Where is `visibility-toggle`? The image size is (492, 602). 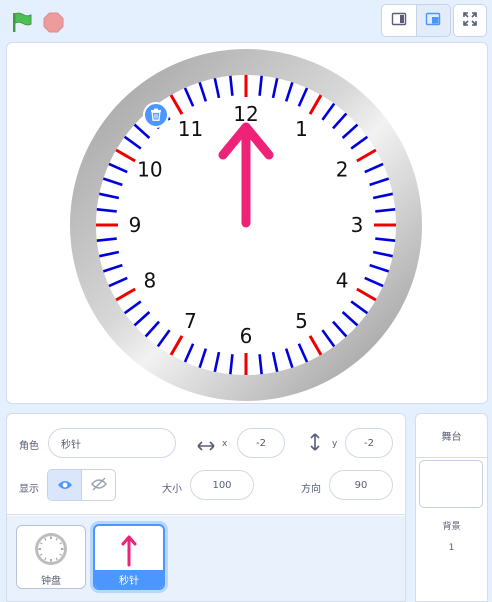 visibility-toggle is located at coordinates (81, 485).